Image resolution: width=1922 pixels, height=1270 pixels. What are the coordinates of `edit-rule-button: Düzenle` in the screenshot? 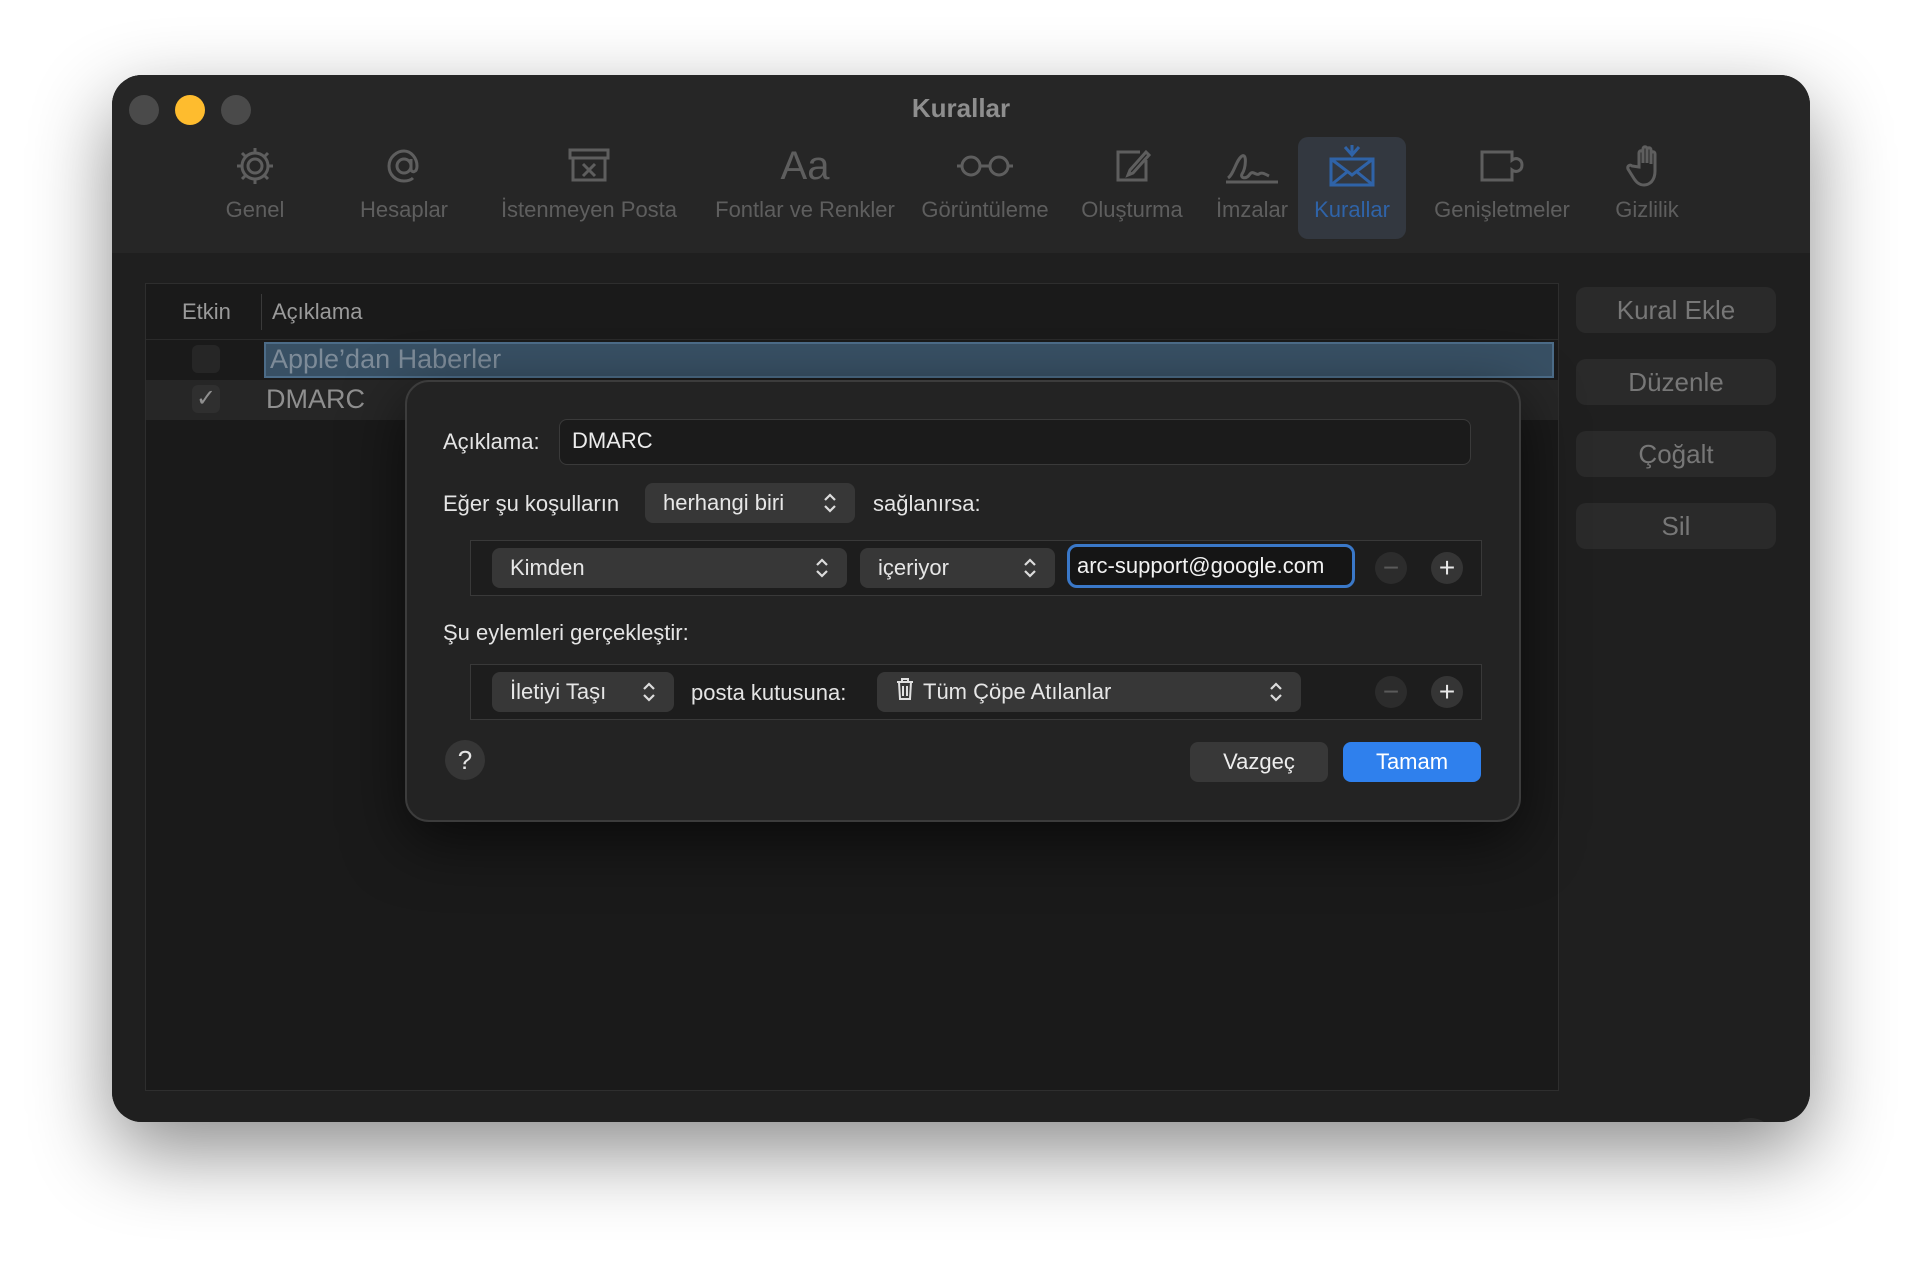 It's located at (1676, 382).